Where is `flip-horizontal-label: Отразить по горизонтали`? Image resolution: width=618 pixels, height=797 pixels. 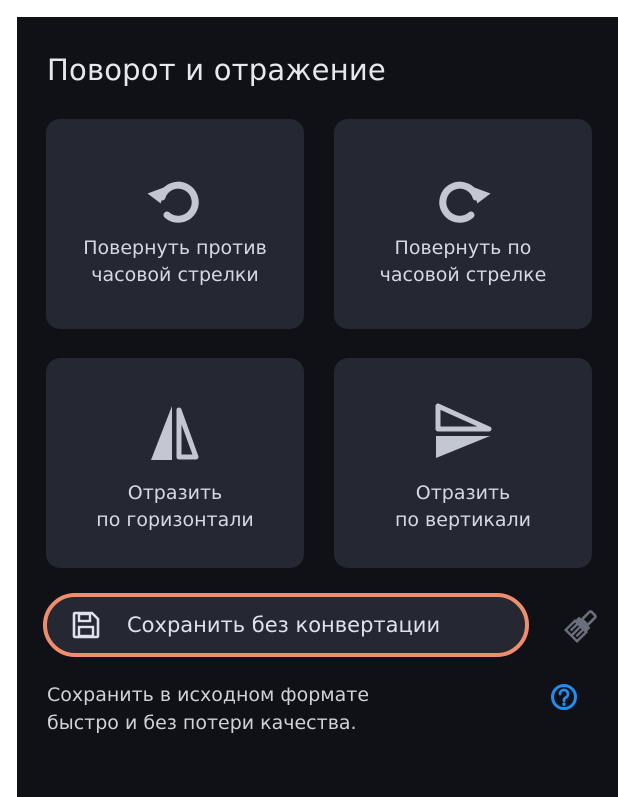 flip-horizontal-label: Отразить по горизонтали is located at coordinates (175, 506).